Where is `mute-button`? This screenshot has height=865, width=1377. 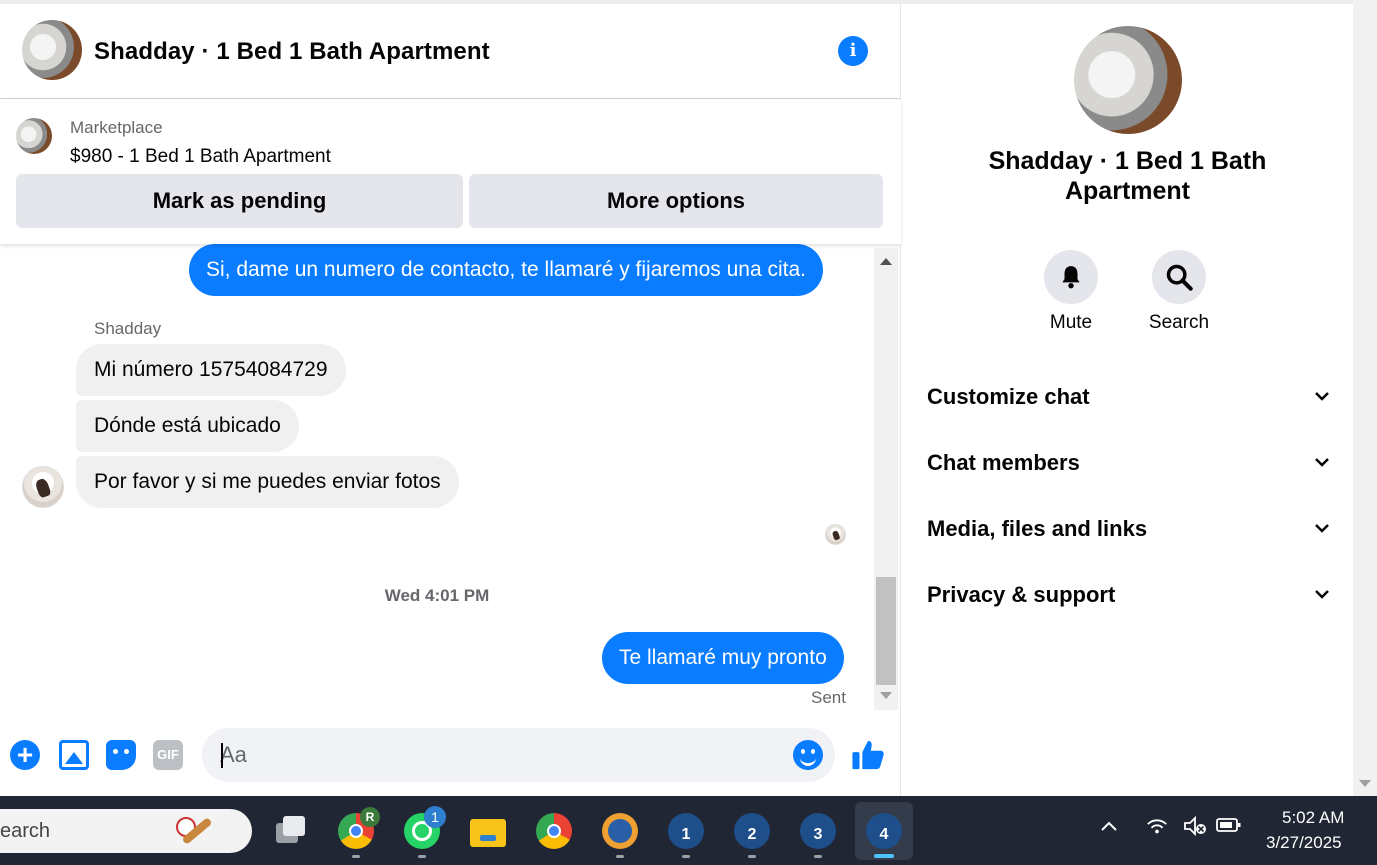 mute-button is located at coordinates (1071, 277).